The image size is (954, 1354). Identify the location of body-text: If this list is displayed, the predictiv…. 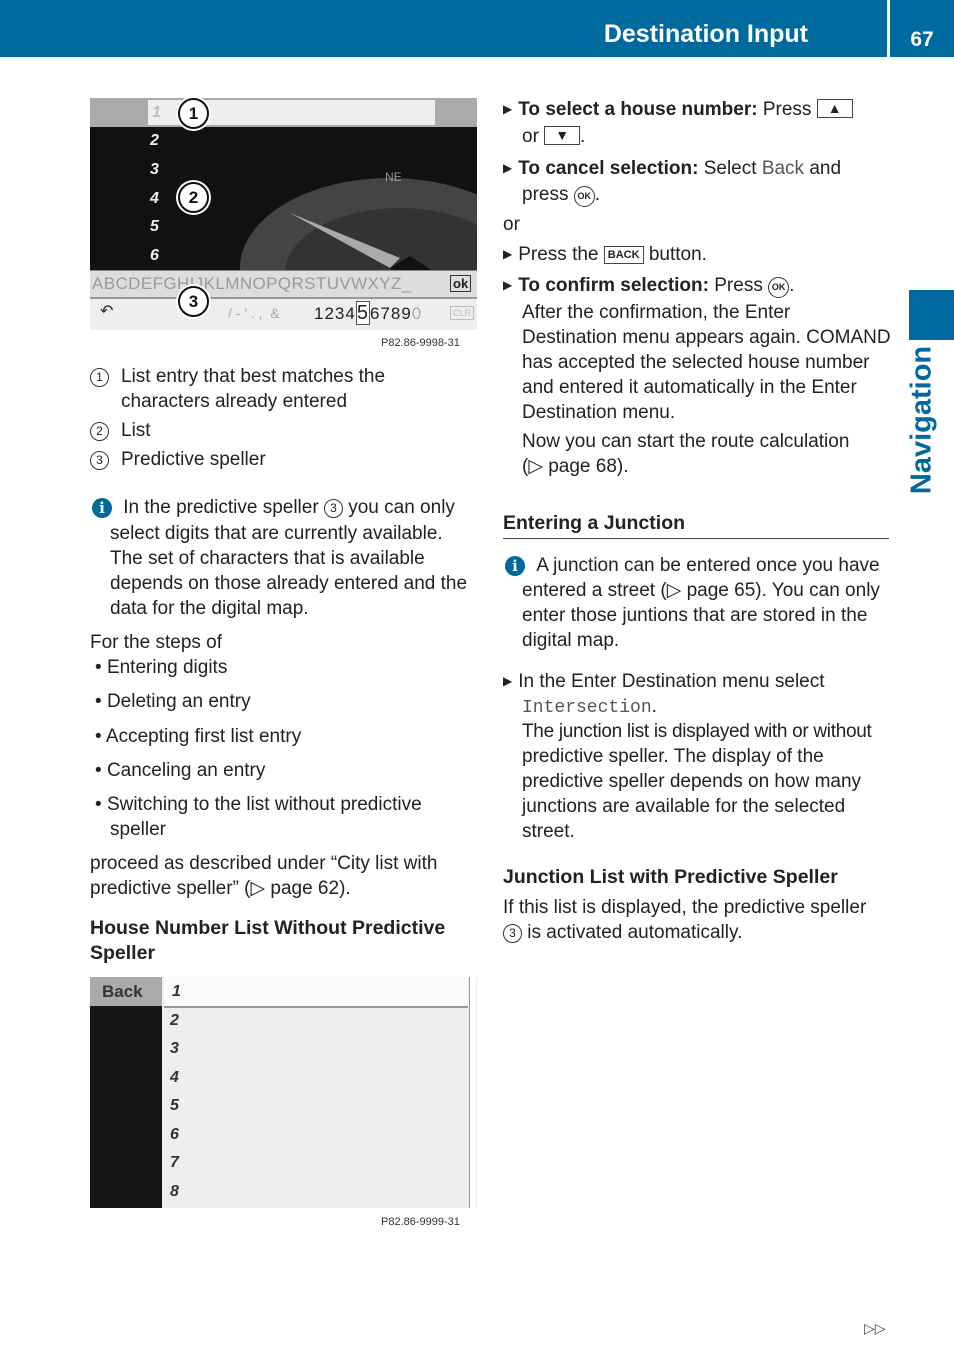
(685, 907).